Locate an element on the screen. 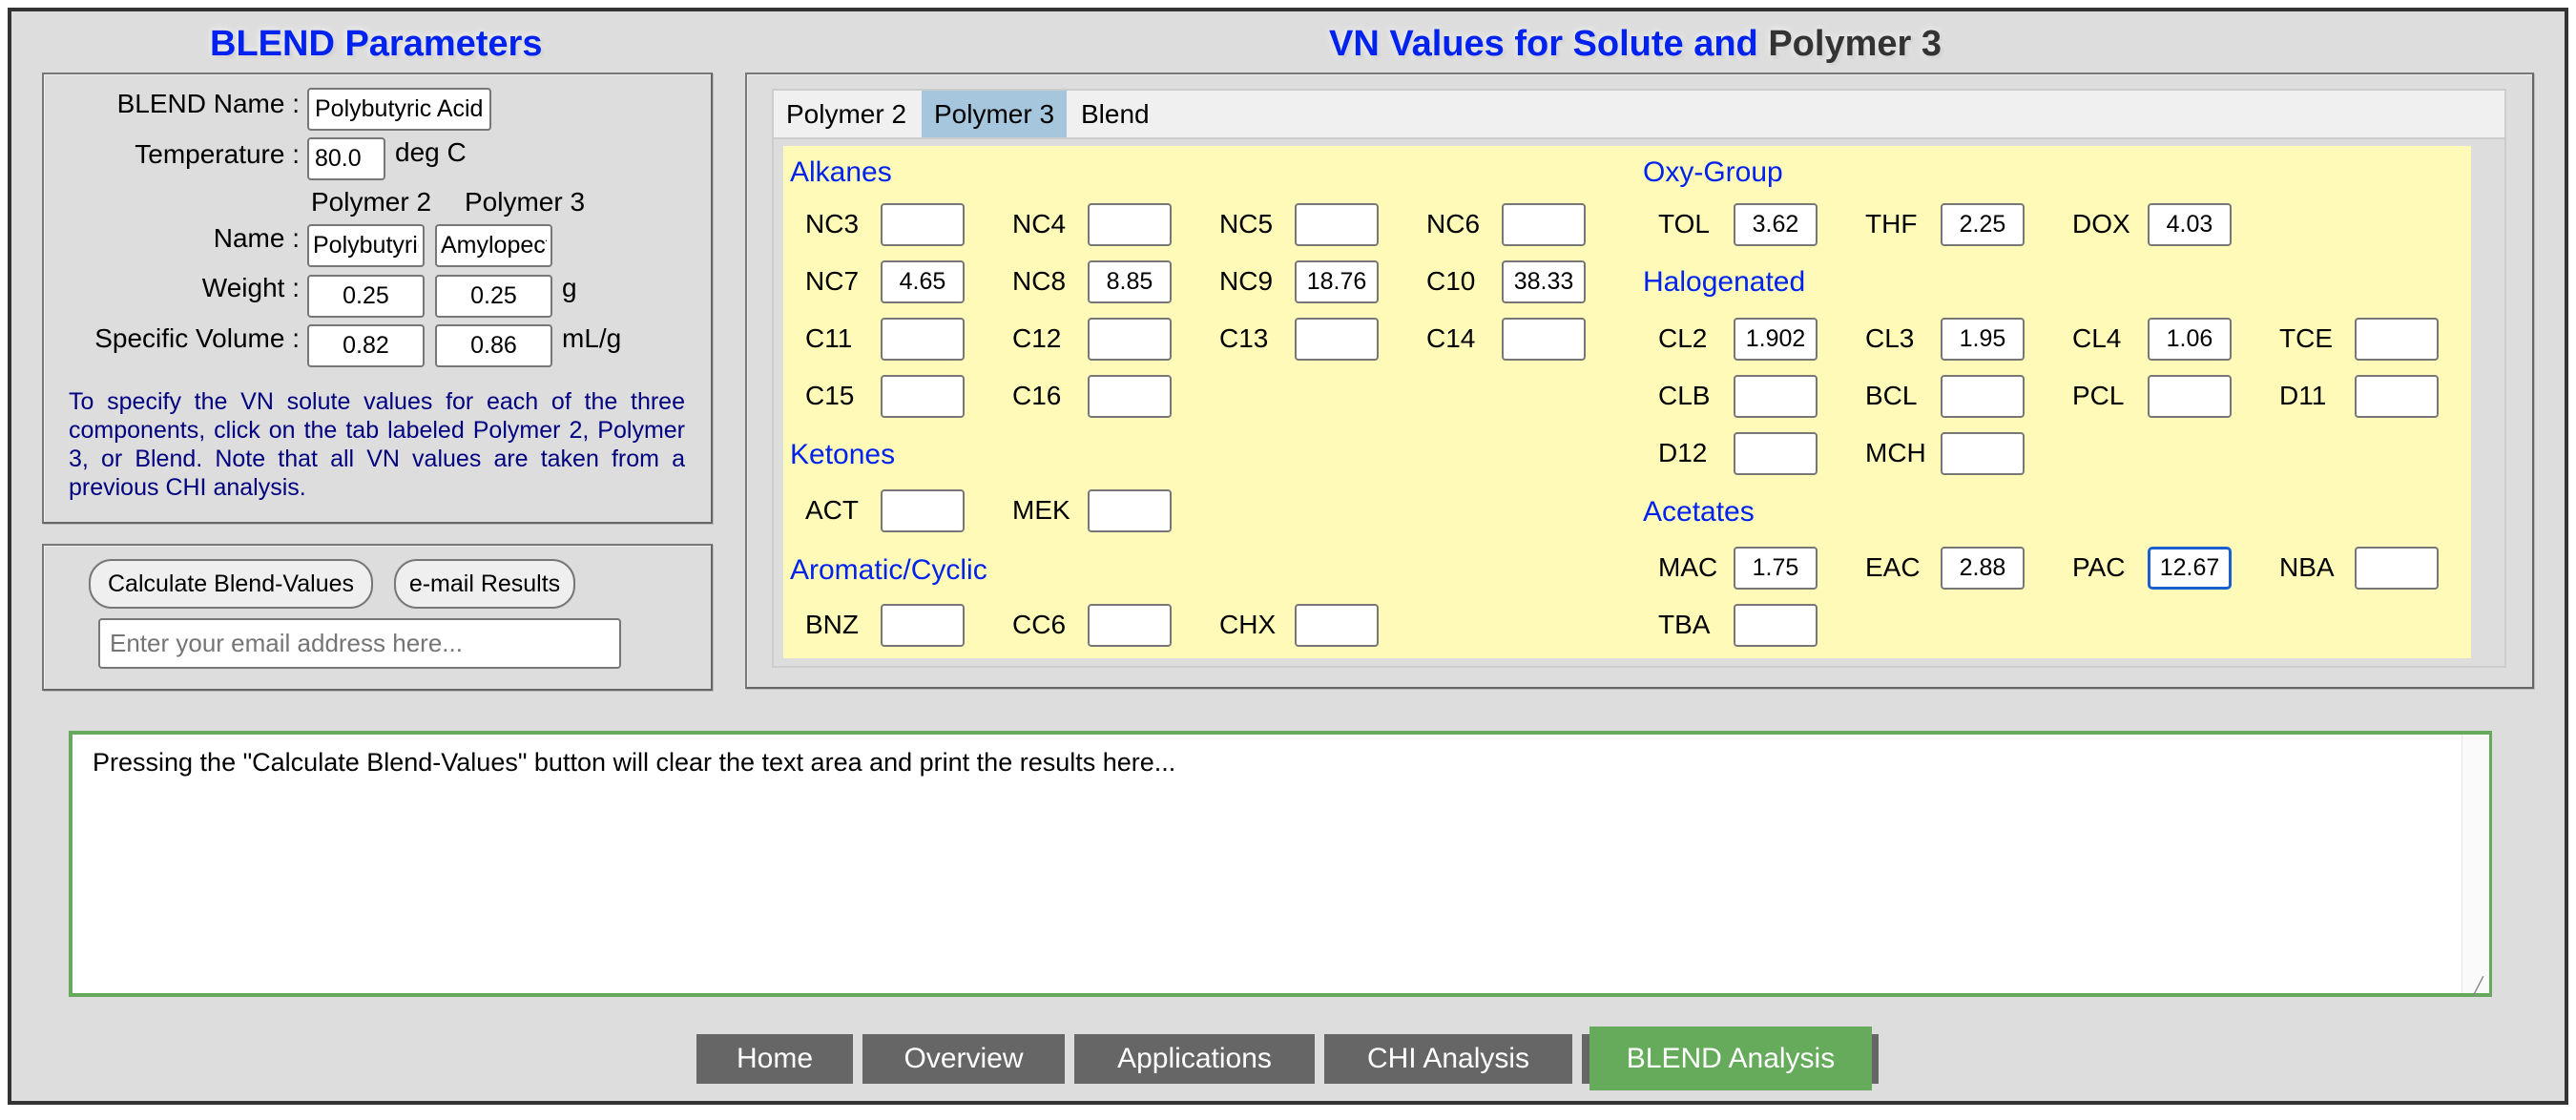 The height and width of the screenshot is (1120, 2576). tab-polymer-3: Polymer 3 is located at coordinates (995, 114).